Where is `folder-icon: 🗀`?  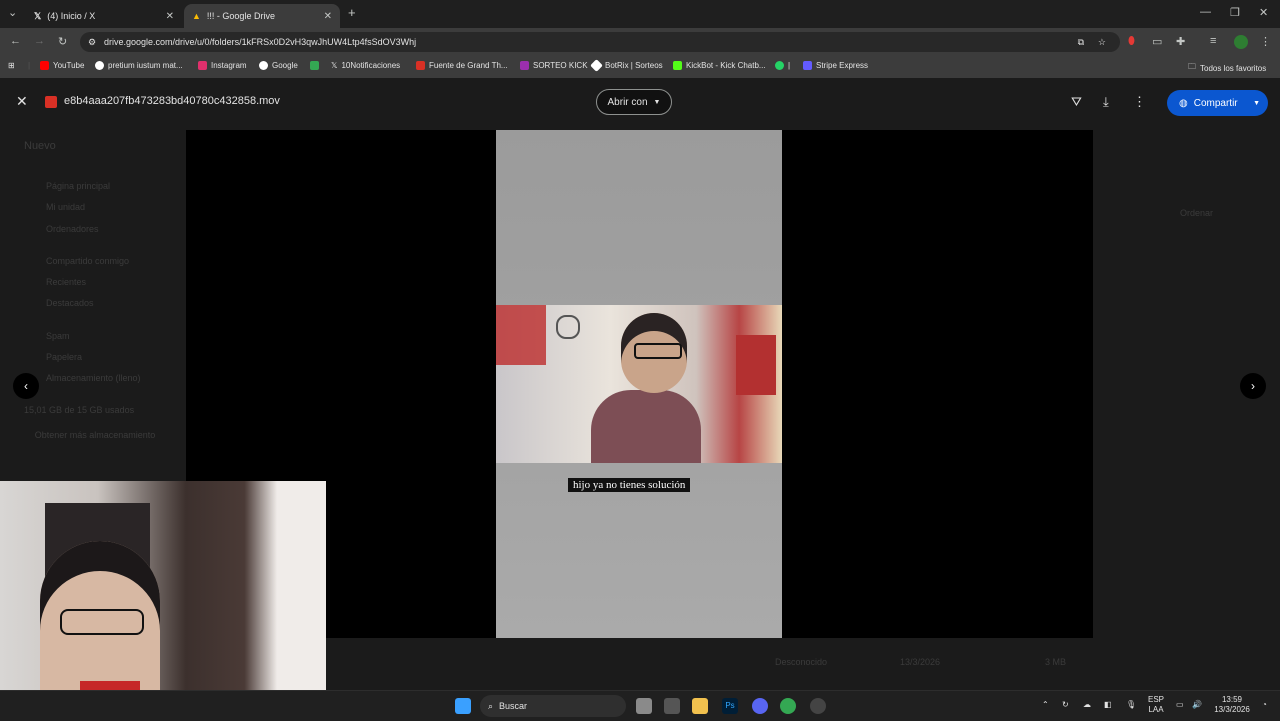
folder-icon: 🗀 is located at coordinates (1192, 66).